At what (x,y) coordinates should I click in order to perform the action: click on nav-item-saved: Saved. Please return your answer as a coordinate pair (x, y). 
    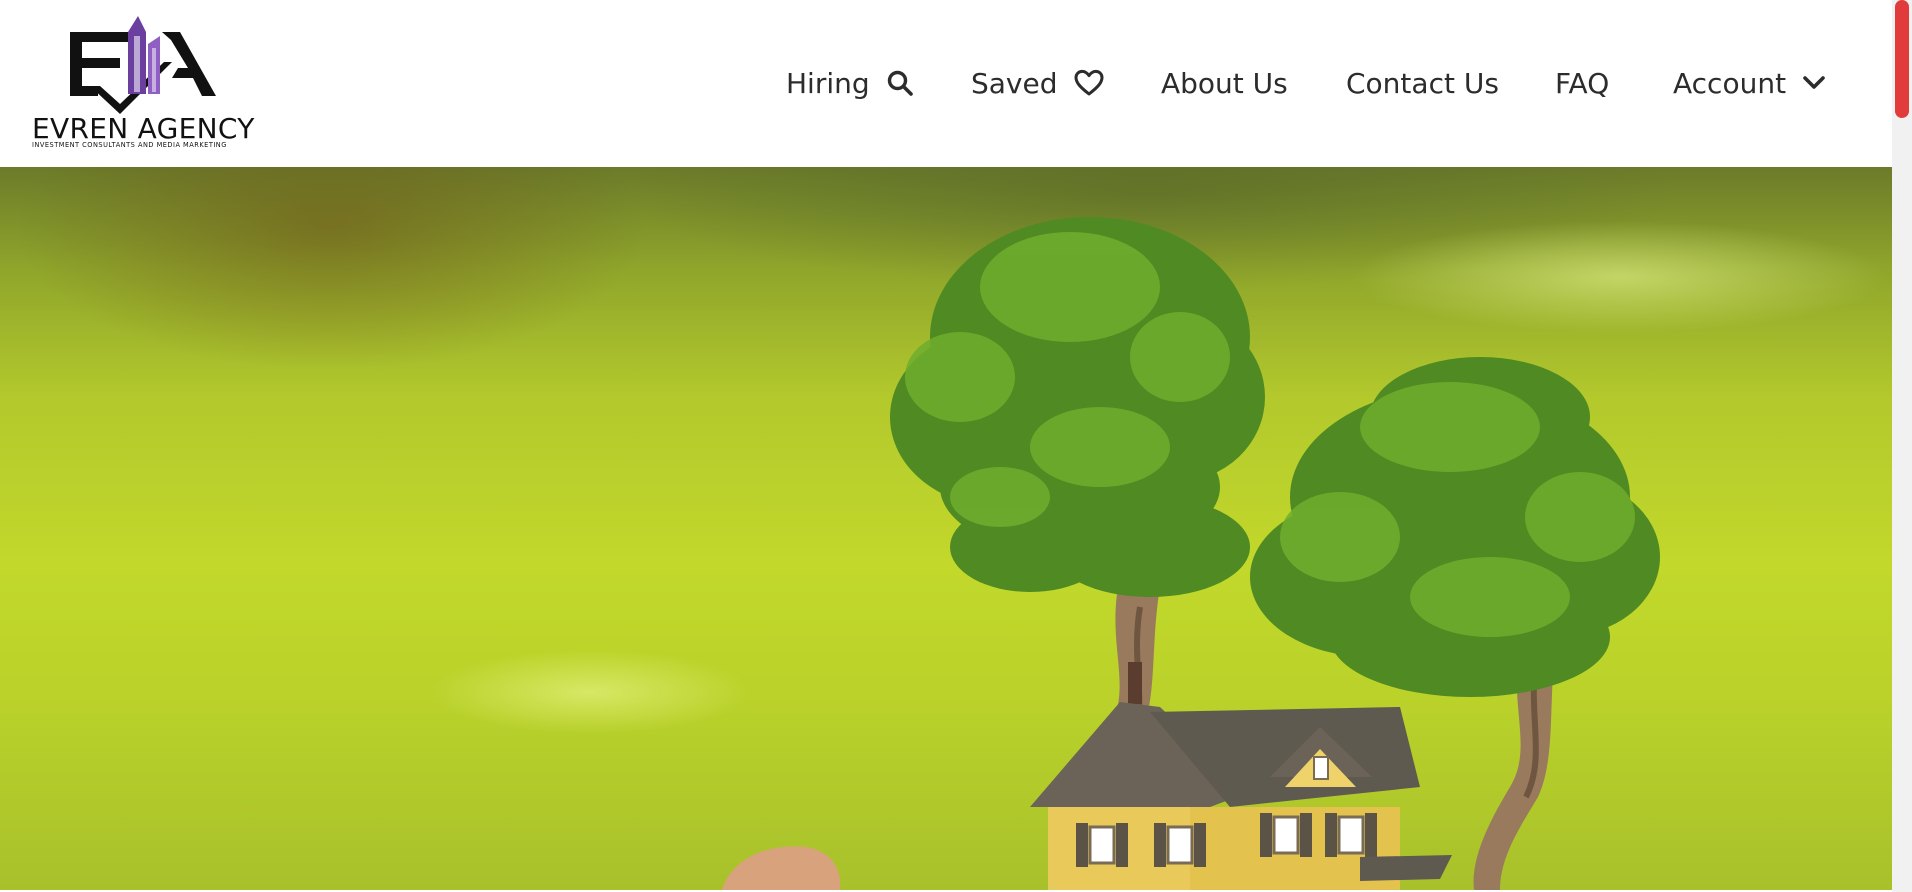
    Looking at the image, I should click on (1037, 83).